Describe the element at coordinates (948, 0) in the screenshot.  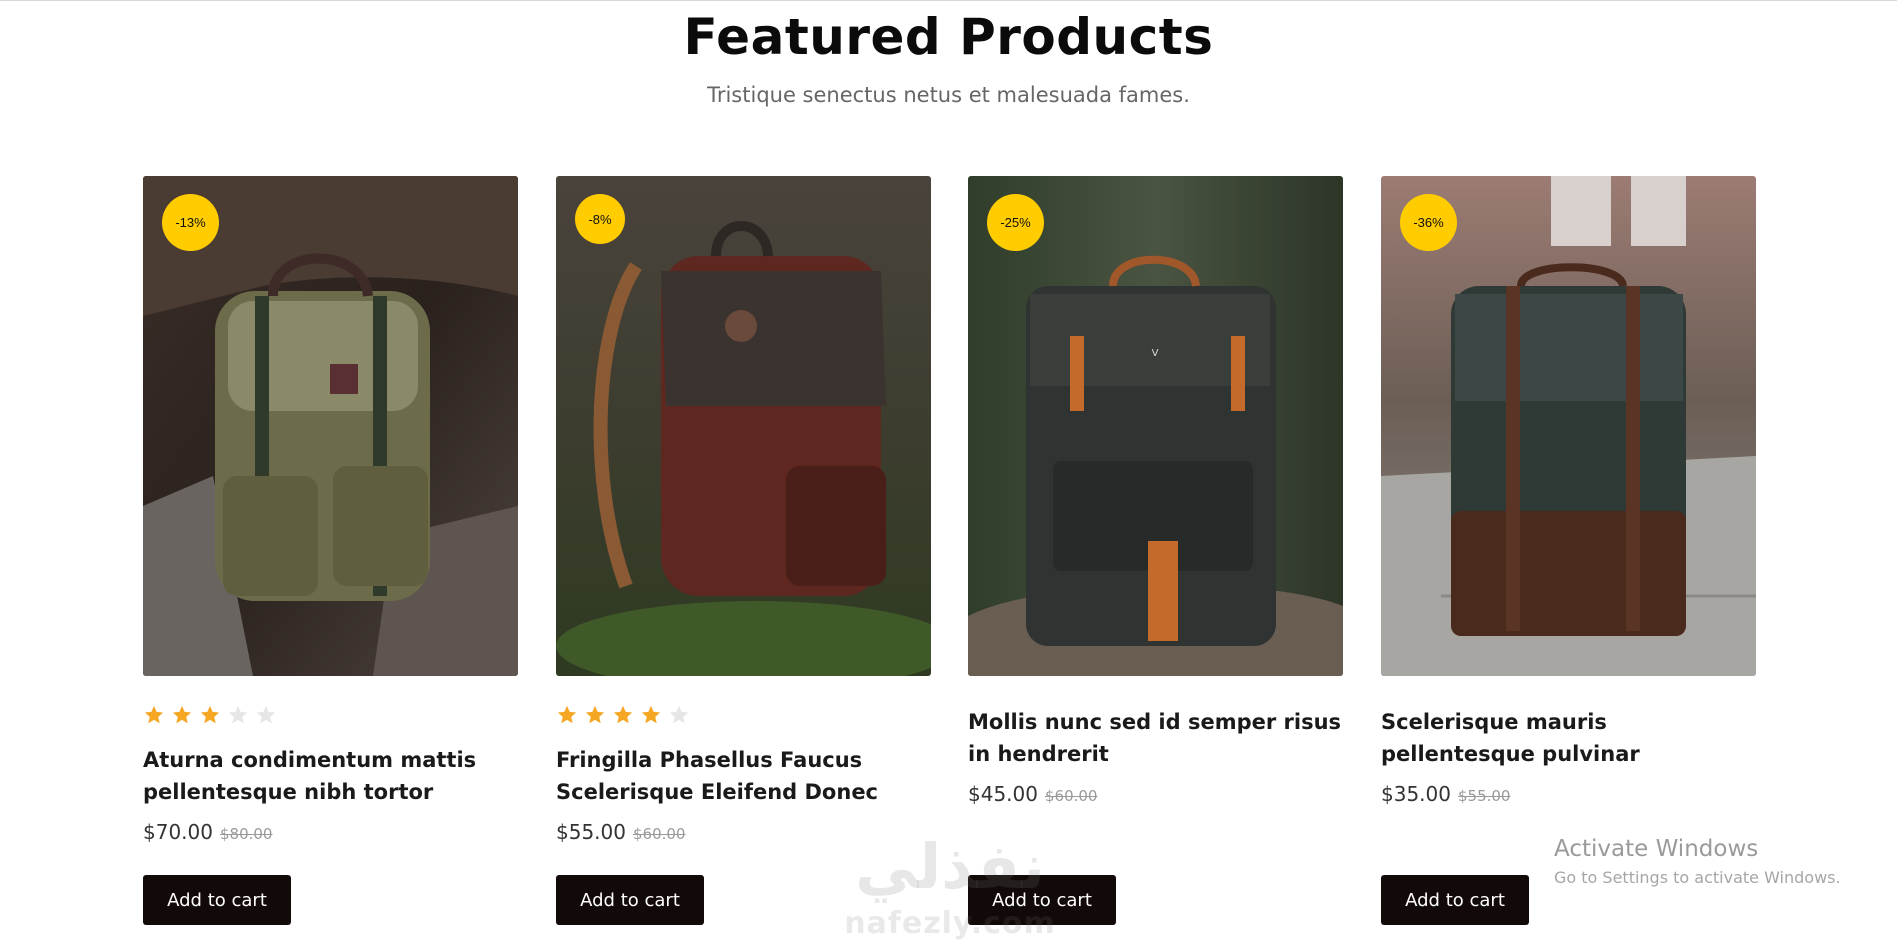
I see `top-divider` at that location.